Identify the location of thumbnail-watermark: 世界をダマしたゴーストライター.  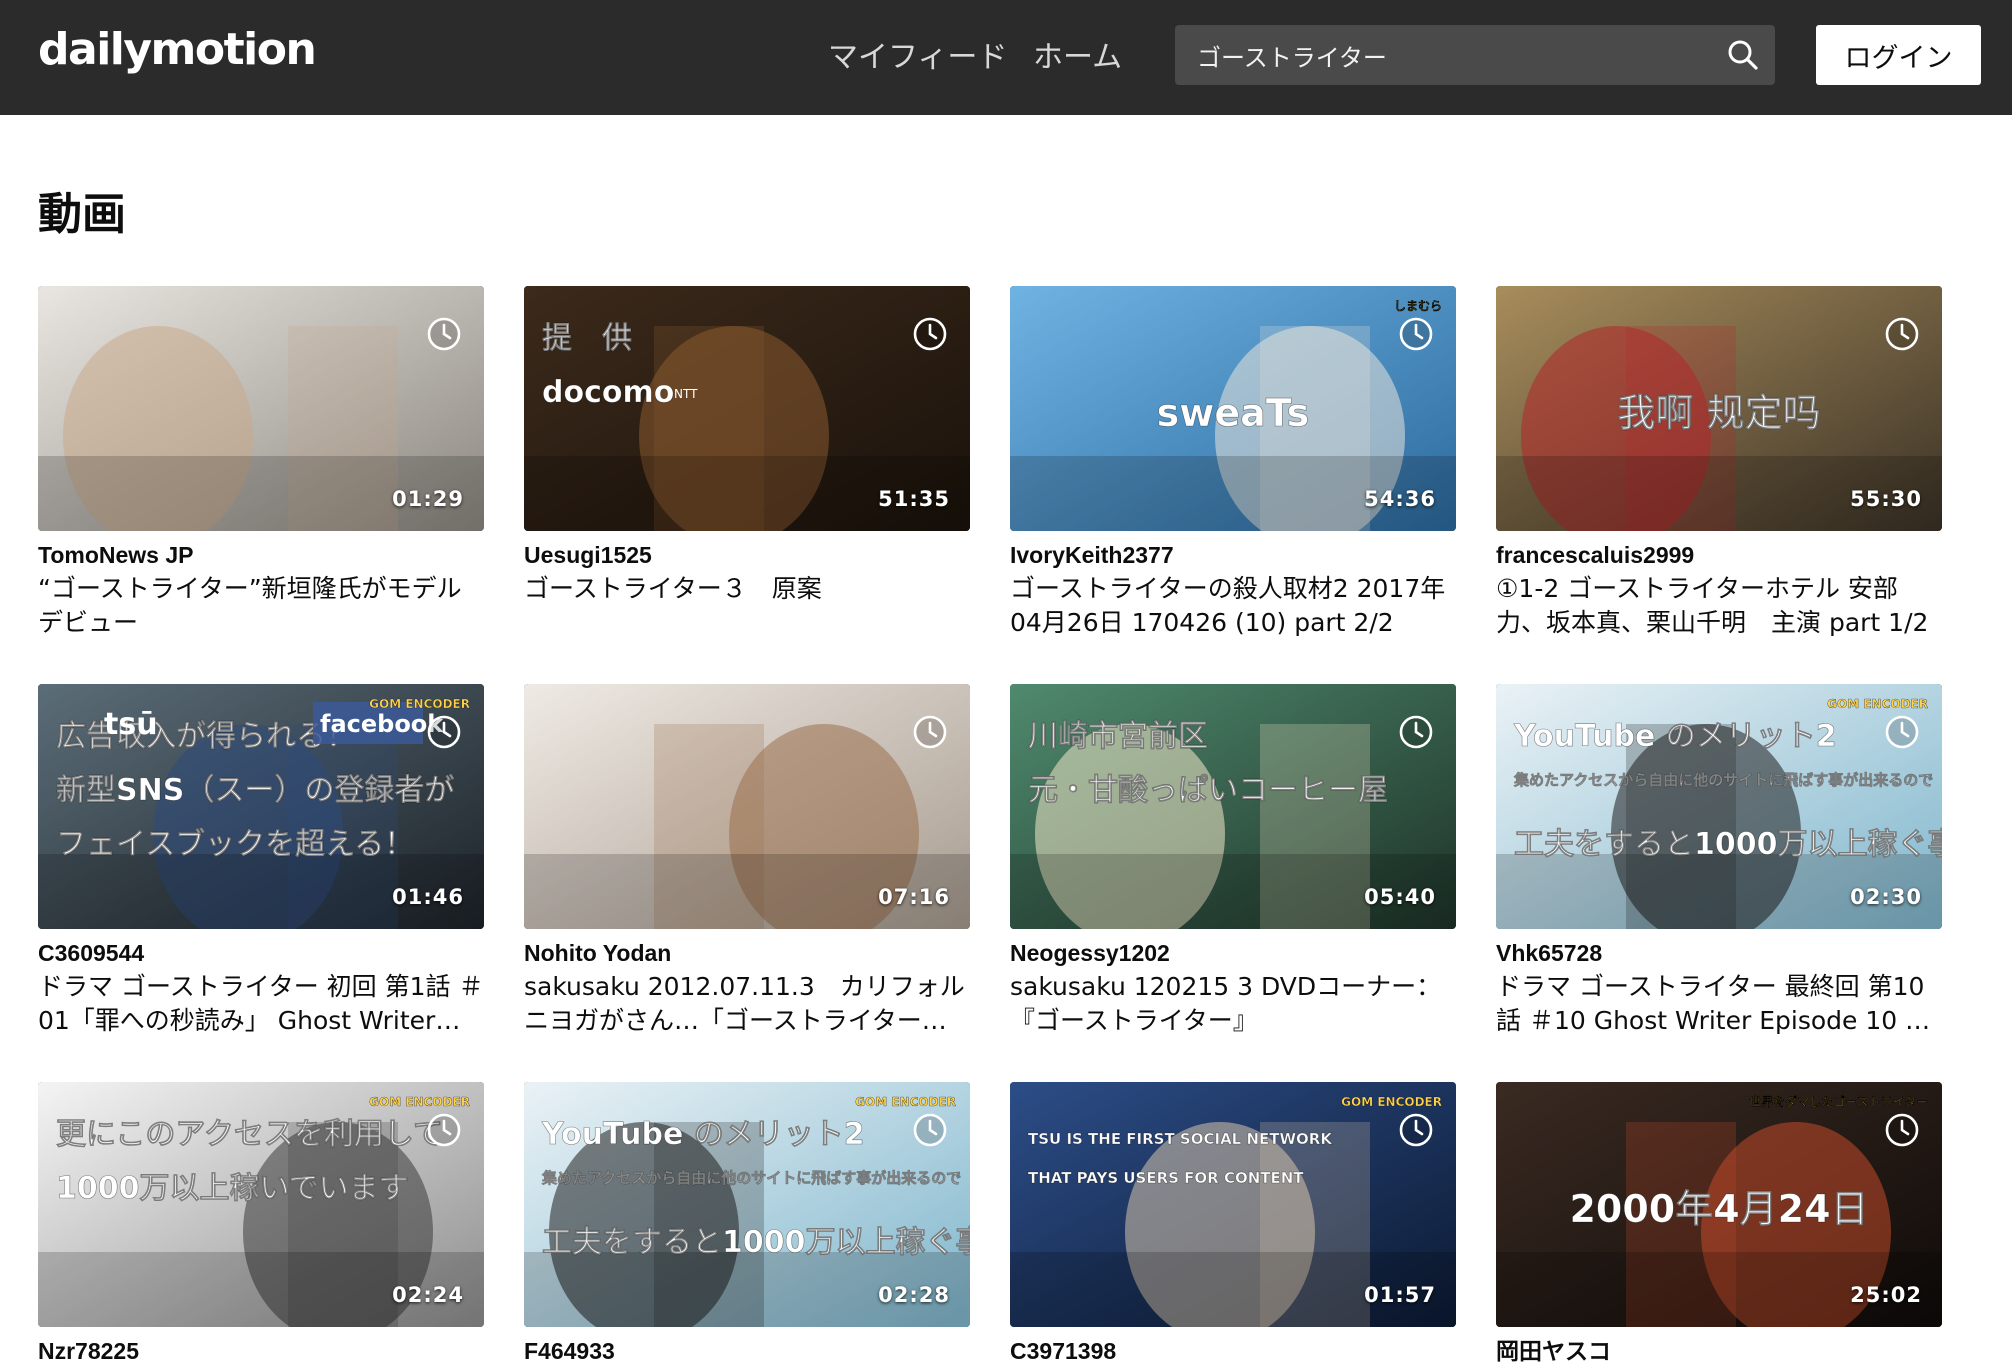
(1838, 1101).